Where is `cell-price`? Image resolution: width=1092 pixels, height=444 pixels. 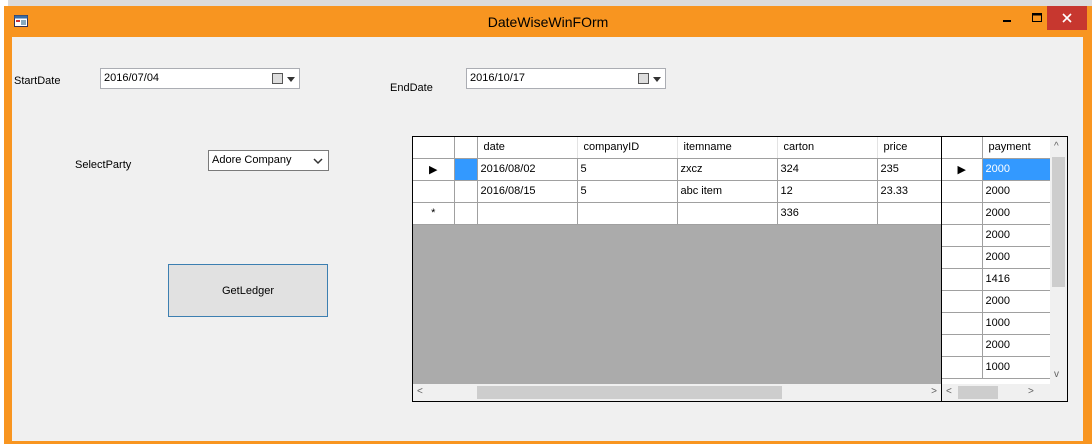 cell-price is located at coordinates (909, 213).